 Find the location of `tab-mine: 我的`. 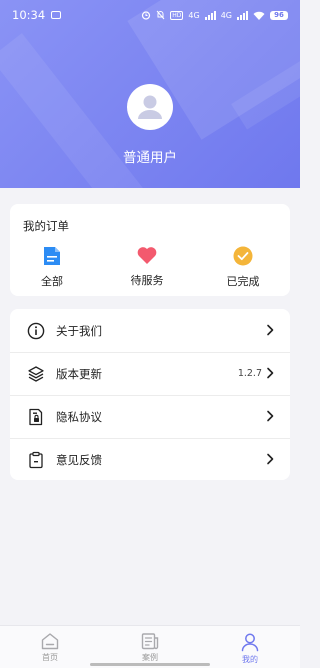

tab-mine: 我的 is located at coordinates (250, 648).